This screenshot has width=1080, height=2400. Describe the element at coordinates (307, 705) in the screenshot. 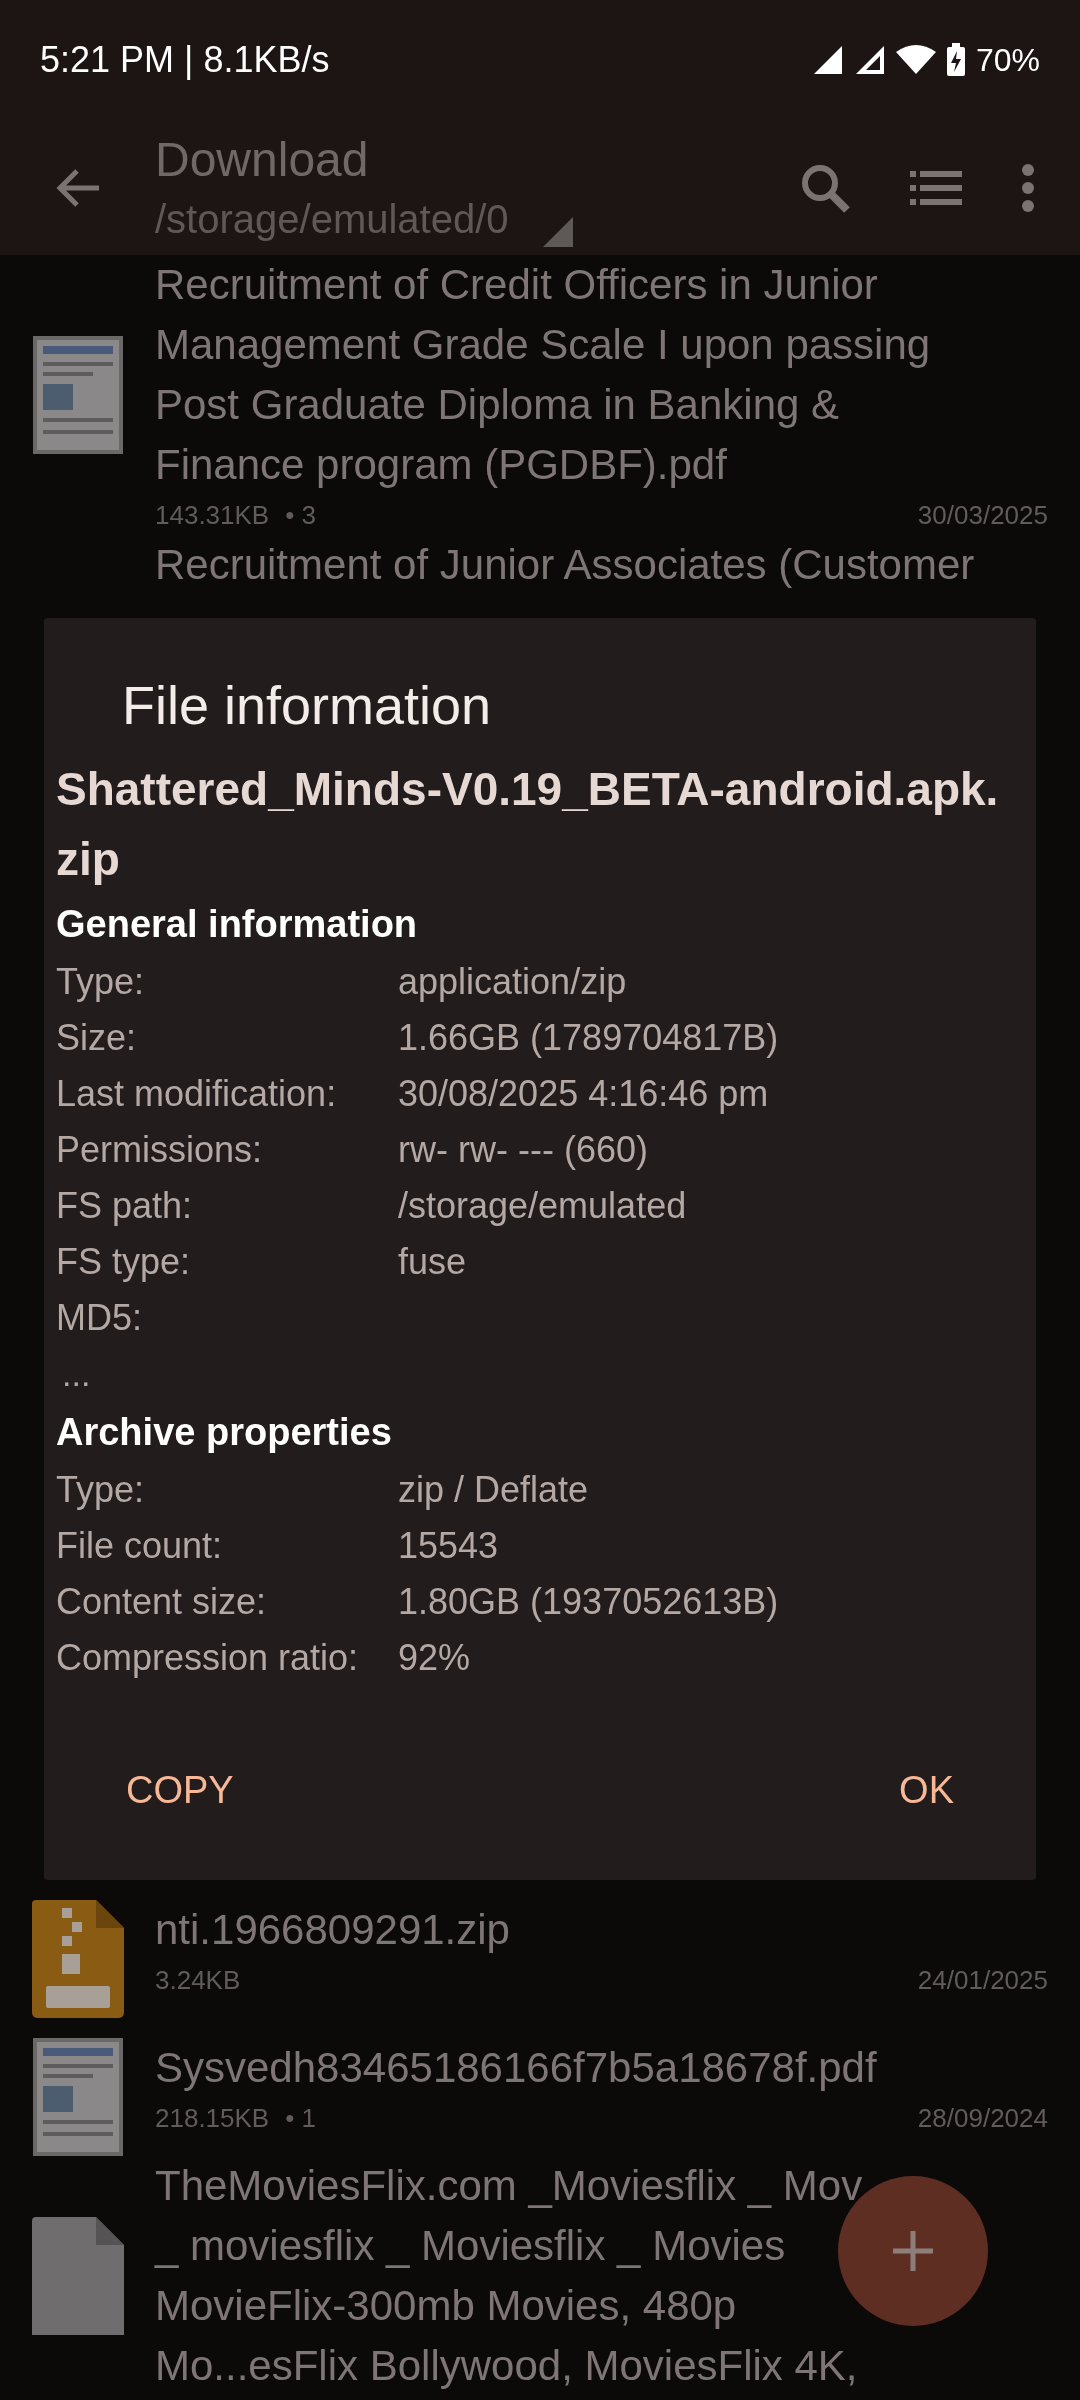

I see `dialog-title: File information` at that location.